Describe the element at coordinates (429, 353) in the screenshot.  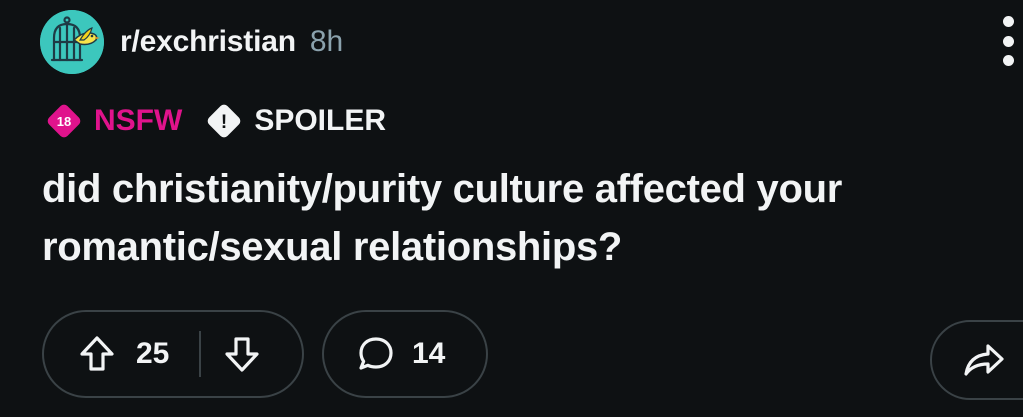
I see `comment-count: 14` at that location.